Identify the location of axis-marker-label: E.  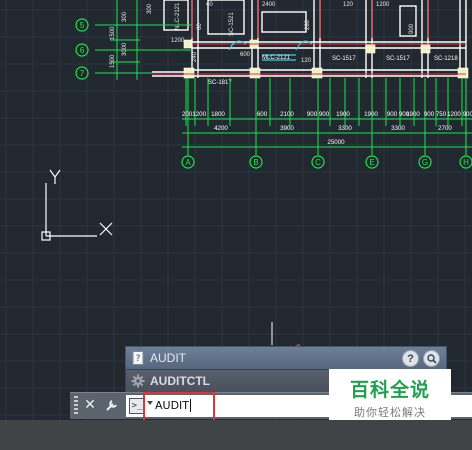
(371, 162).